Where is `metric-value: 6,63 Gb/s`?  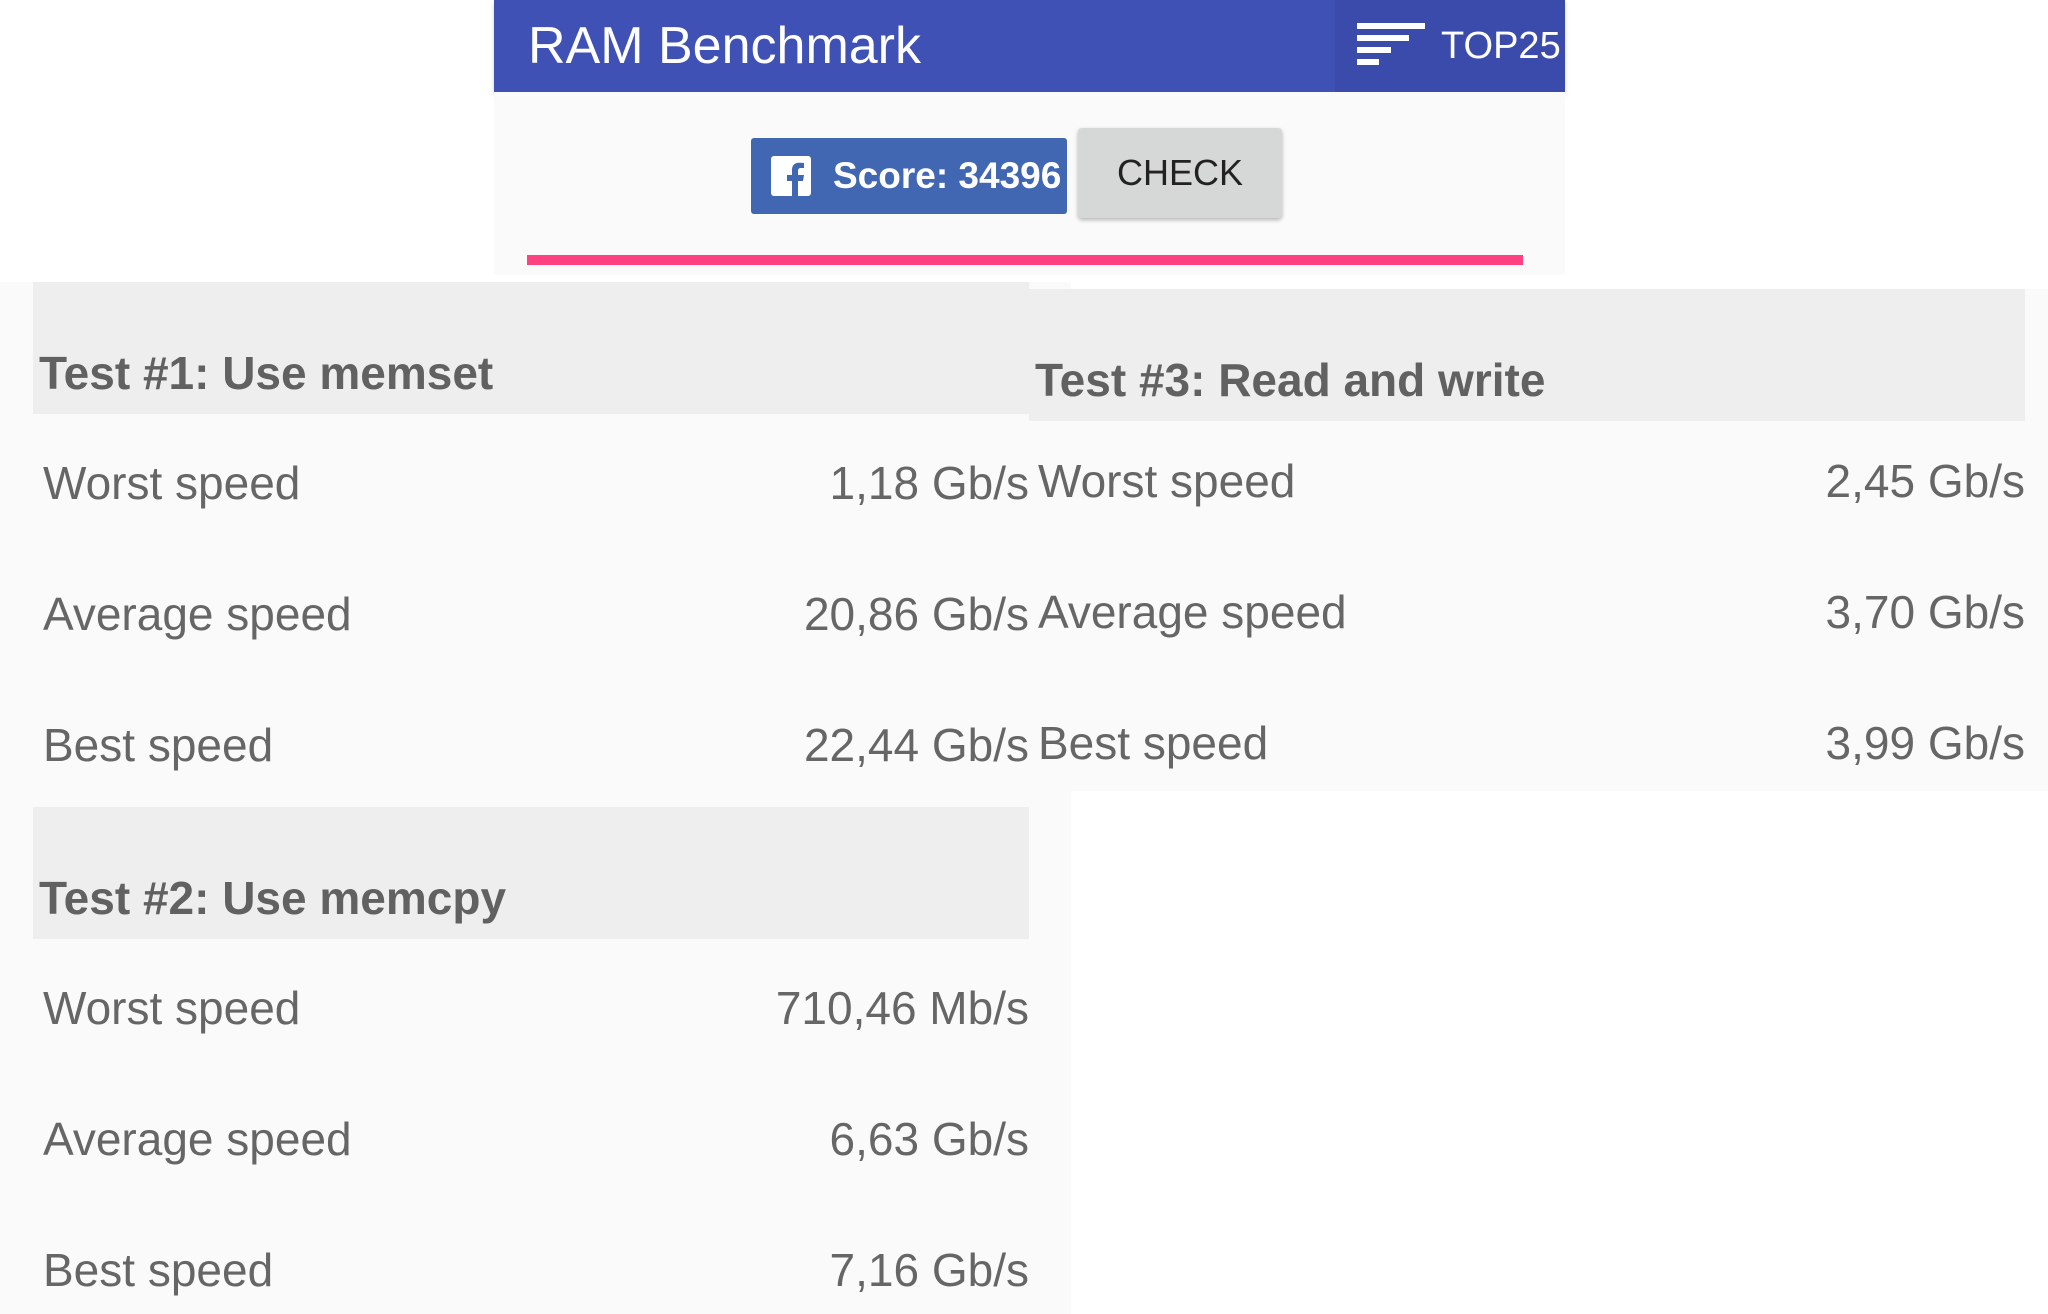
metric-value: 6,63 Gb/s is located at coordinates (929, 1139).